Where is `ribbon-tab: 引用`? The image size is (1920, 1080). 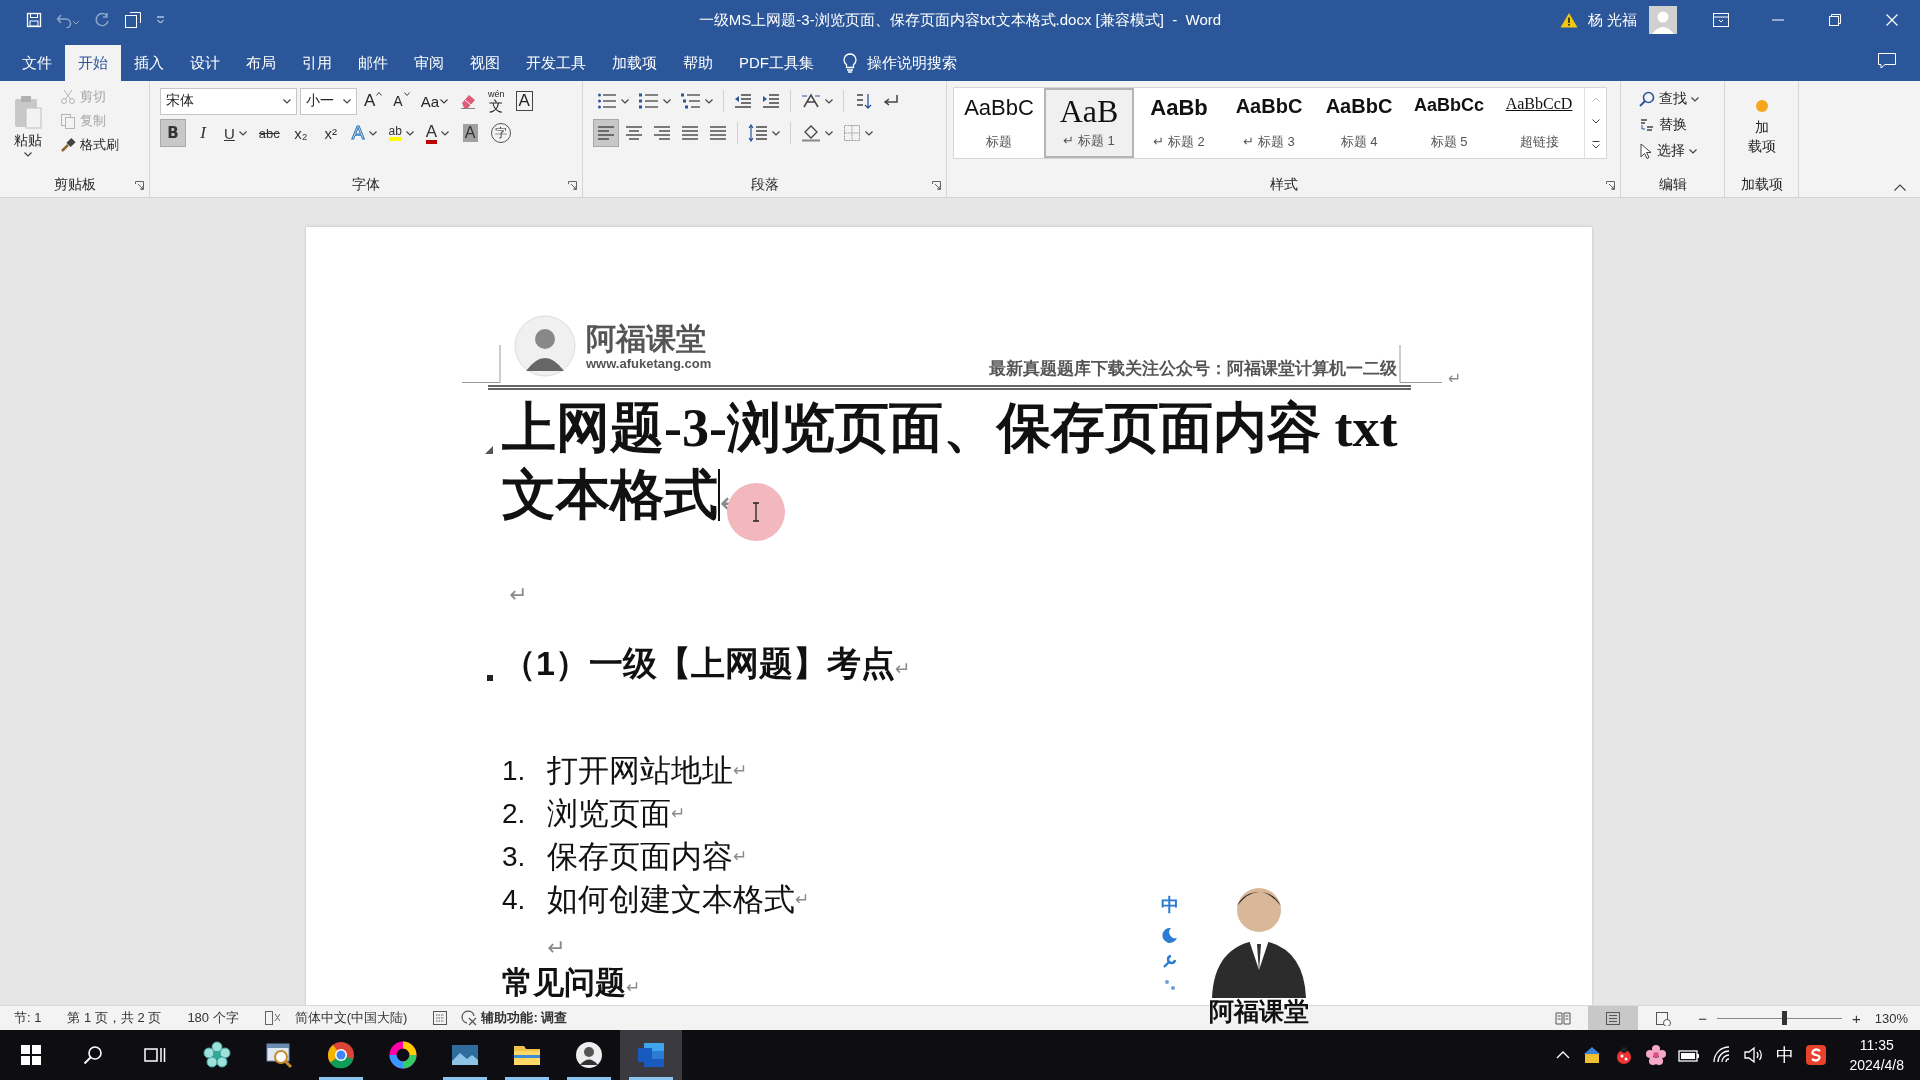 ribbon-tab: 引用 is located at coordinates (317, 63).